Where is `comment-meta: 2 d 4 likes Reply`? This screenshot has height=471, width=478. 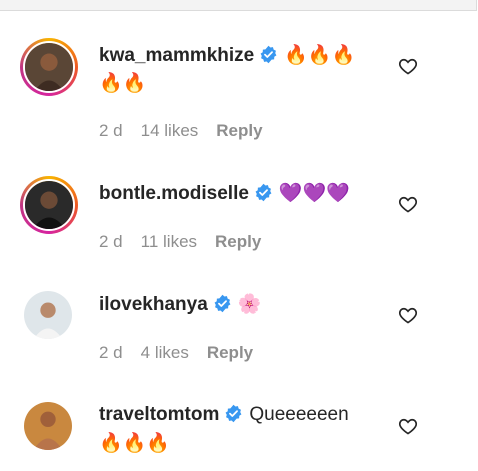 comment-meta: 2 d 4 likes Reply is located at coordinates (185, 353).